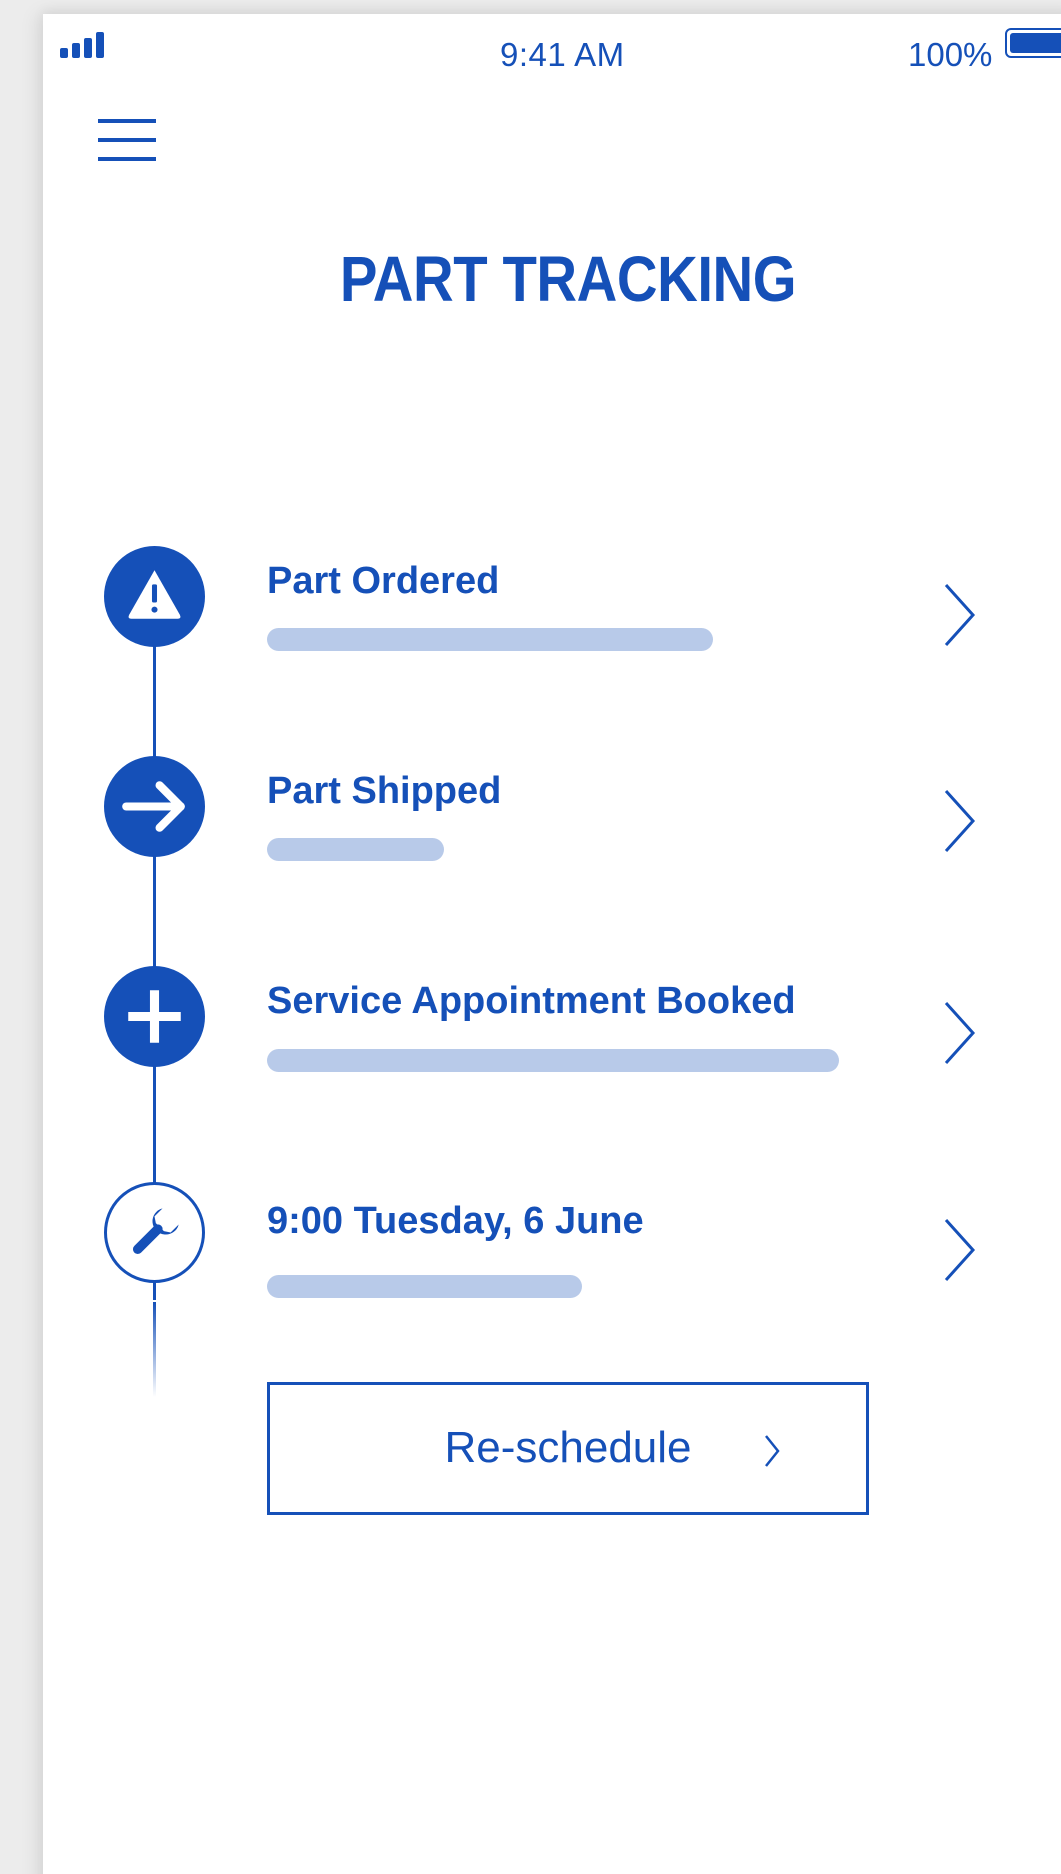 The image size is (1061, 1874). Describe the element at coordinates (154, 1016) in the screenshot. I see `plus-icon` at that location.